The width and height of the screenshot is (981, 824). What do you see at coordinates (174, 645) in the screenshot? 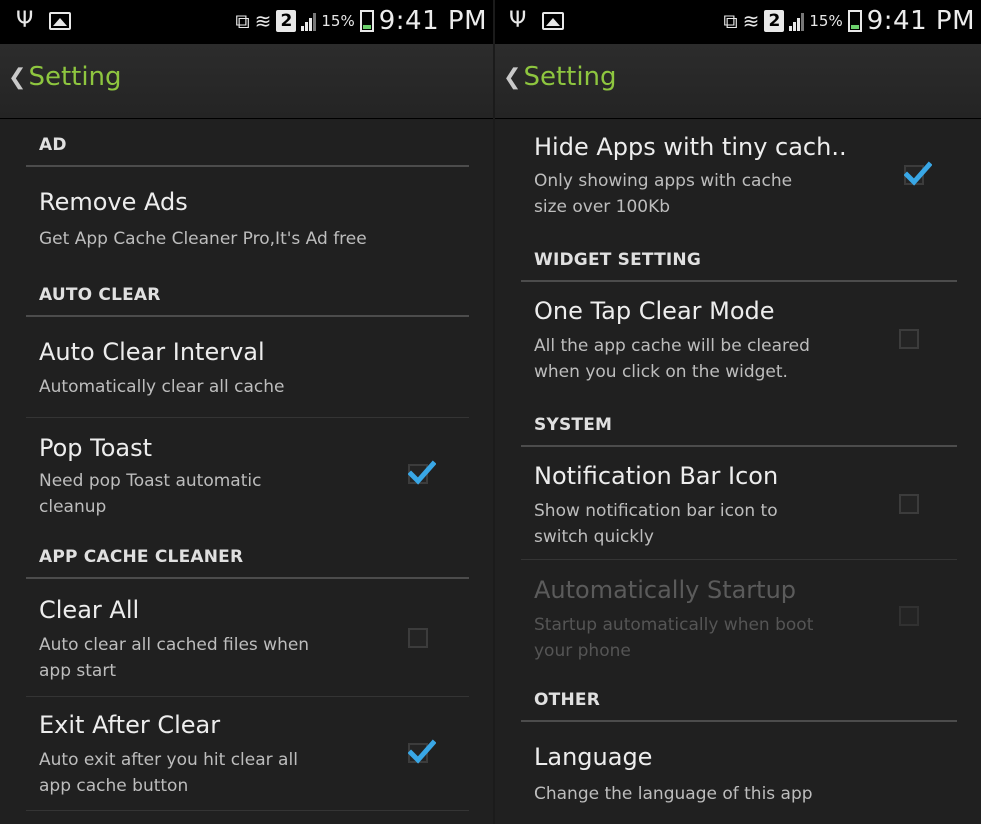
I see `setting-subtitle: Auto clear all cached files when` at bounding box center [174, 645].